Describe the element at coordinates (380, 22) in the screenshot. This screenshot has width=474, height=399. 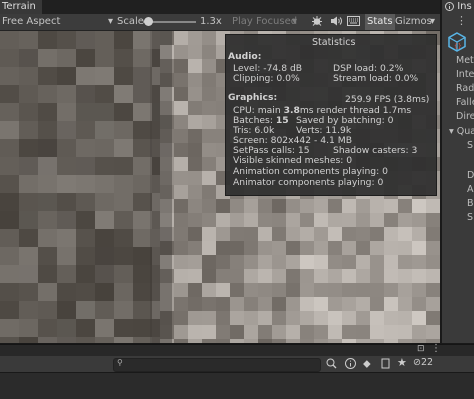
I see `stats-toggle-button: Stats` at that location.